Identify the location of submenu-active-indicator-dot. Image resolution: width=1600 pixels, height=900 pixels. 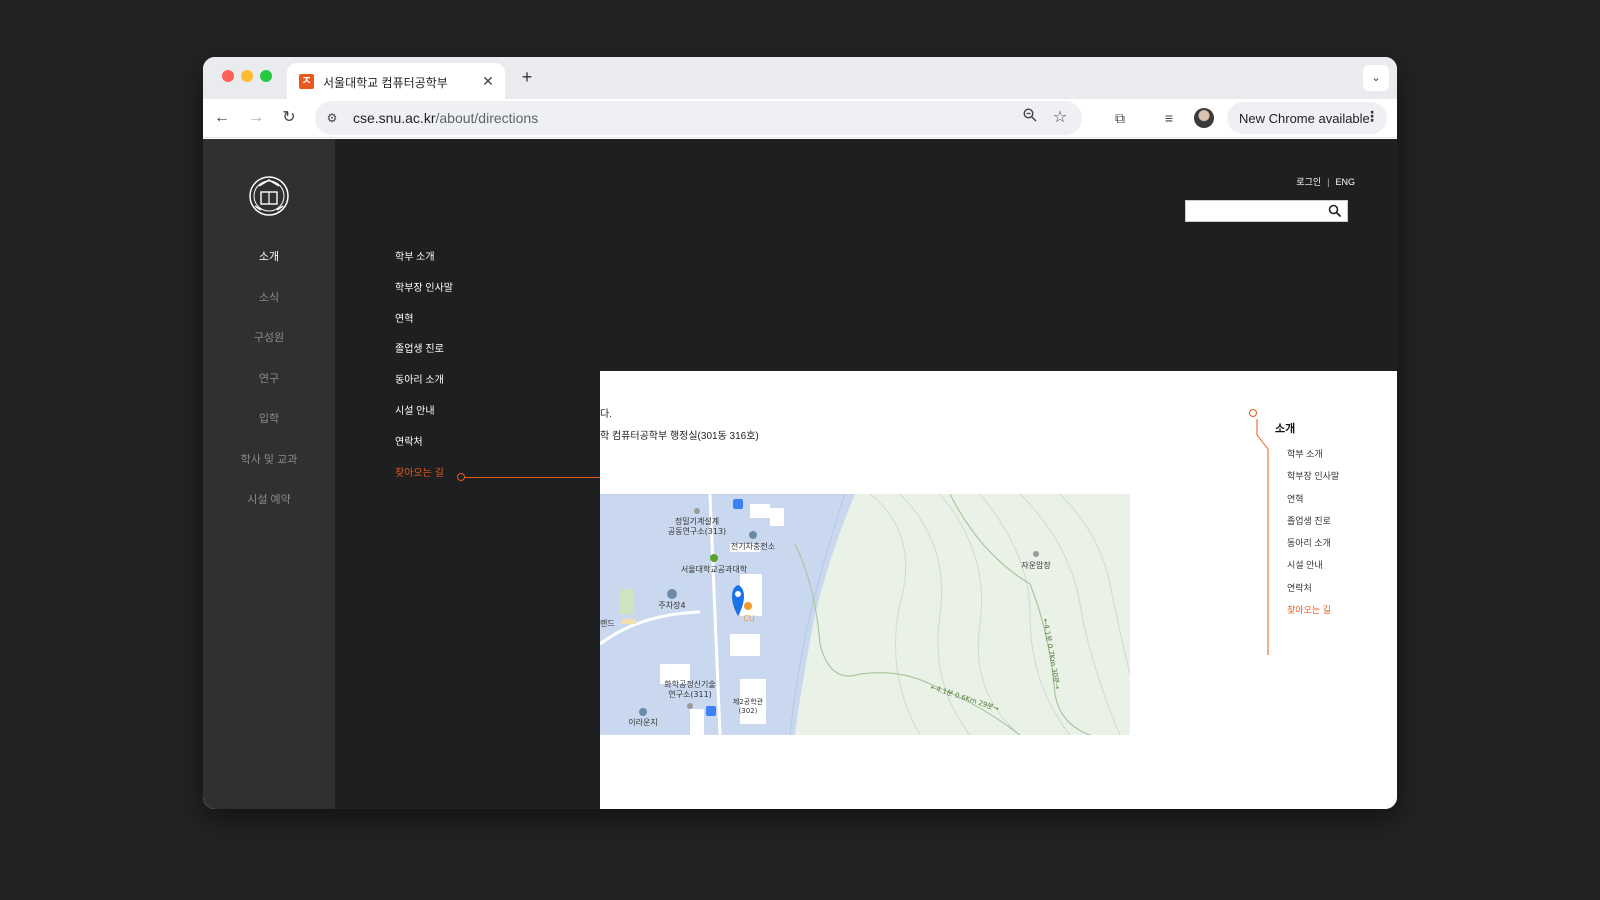
(461, 477).